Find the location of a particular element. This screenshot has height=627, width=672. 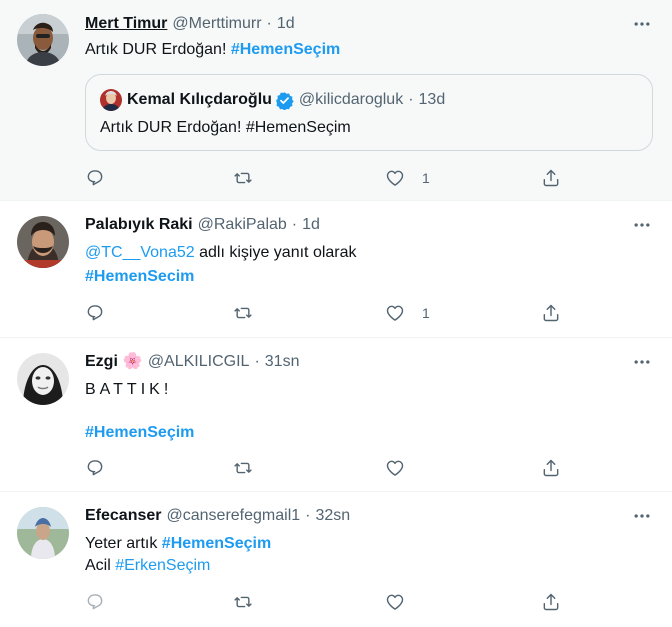

hashtag-link: #HemenSecim is located at coordinates (139, 276).